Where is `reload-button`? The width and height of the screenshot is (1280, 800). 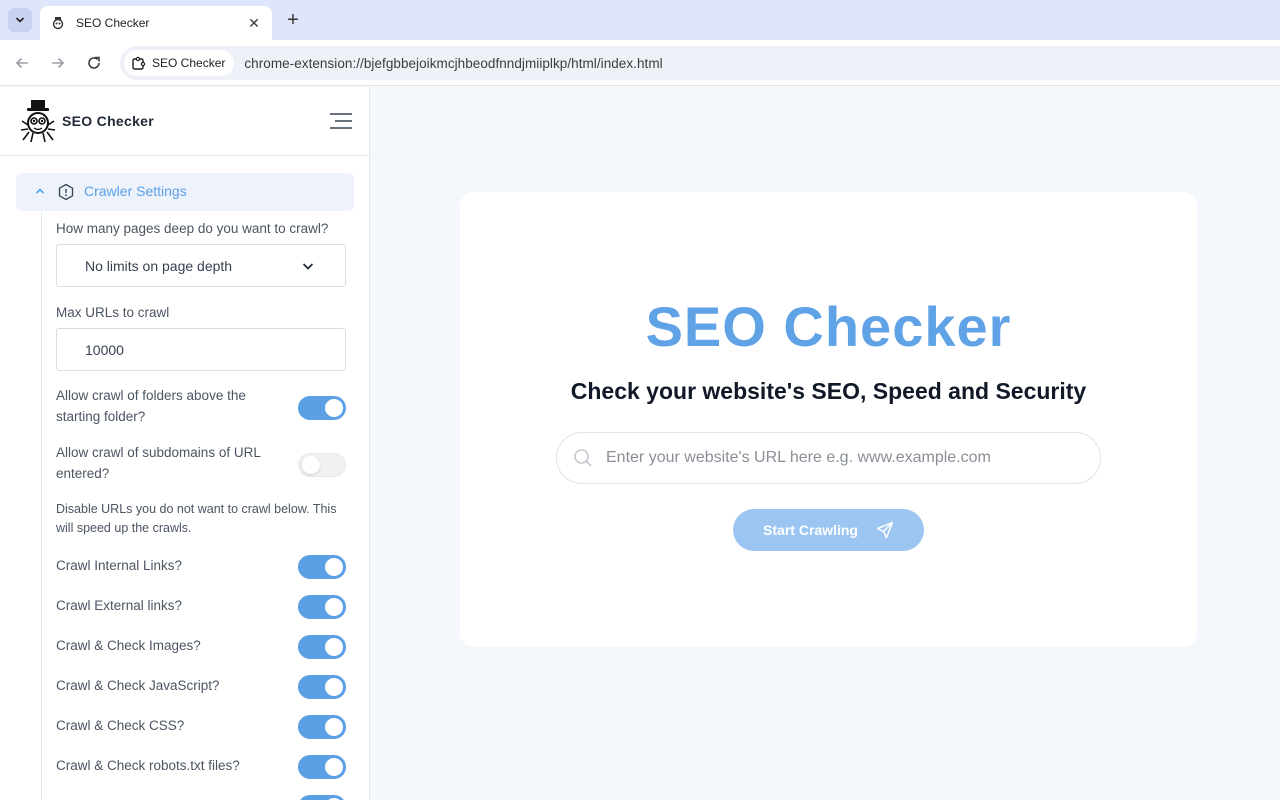 reload-button is located at coordinates (94, 63).